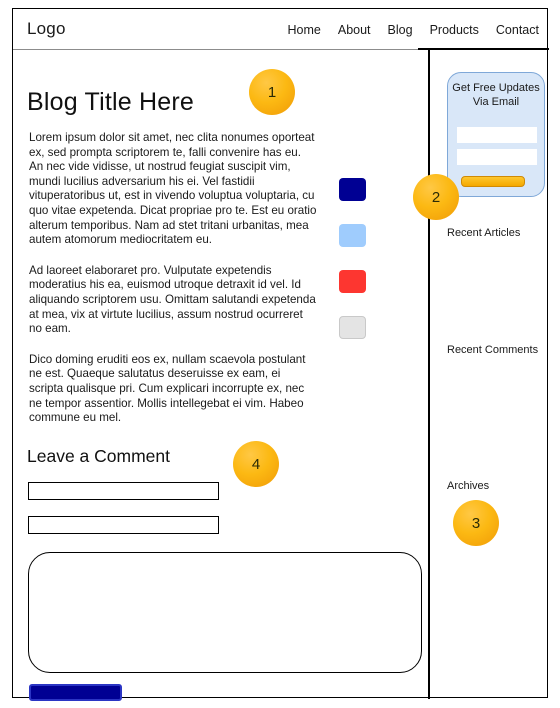 The image size is (560, 708). I want to click on color-swatch-list, so click(353, 270).